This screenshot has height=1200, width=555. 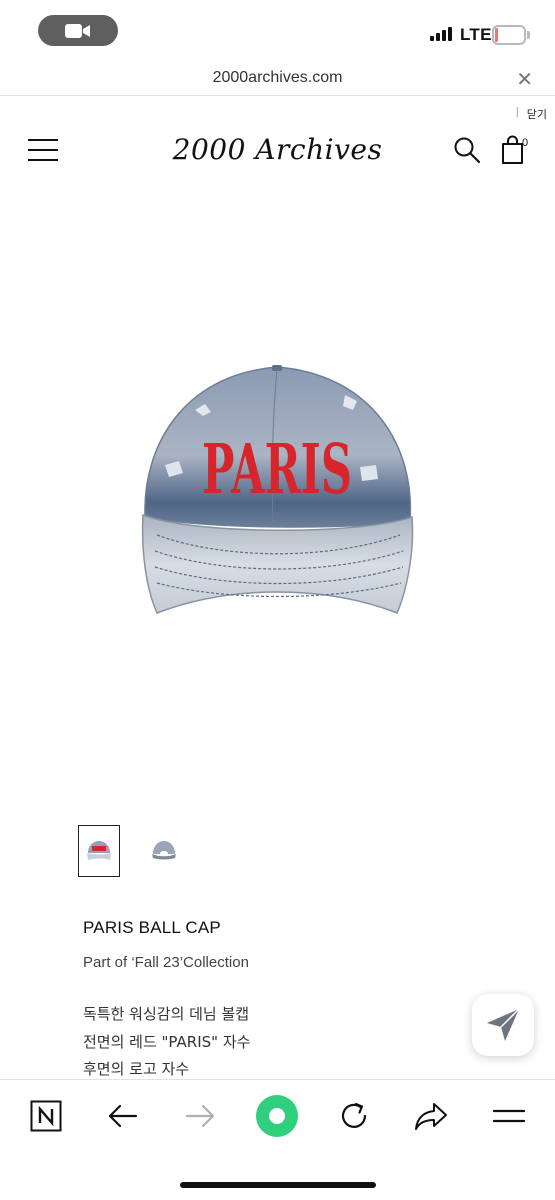 I want to click on url-bar: 2000archives.com ✕, so click(x=277, y=79).